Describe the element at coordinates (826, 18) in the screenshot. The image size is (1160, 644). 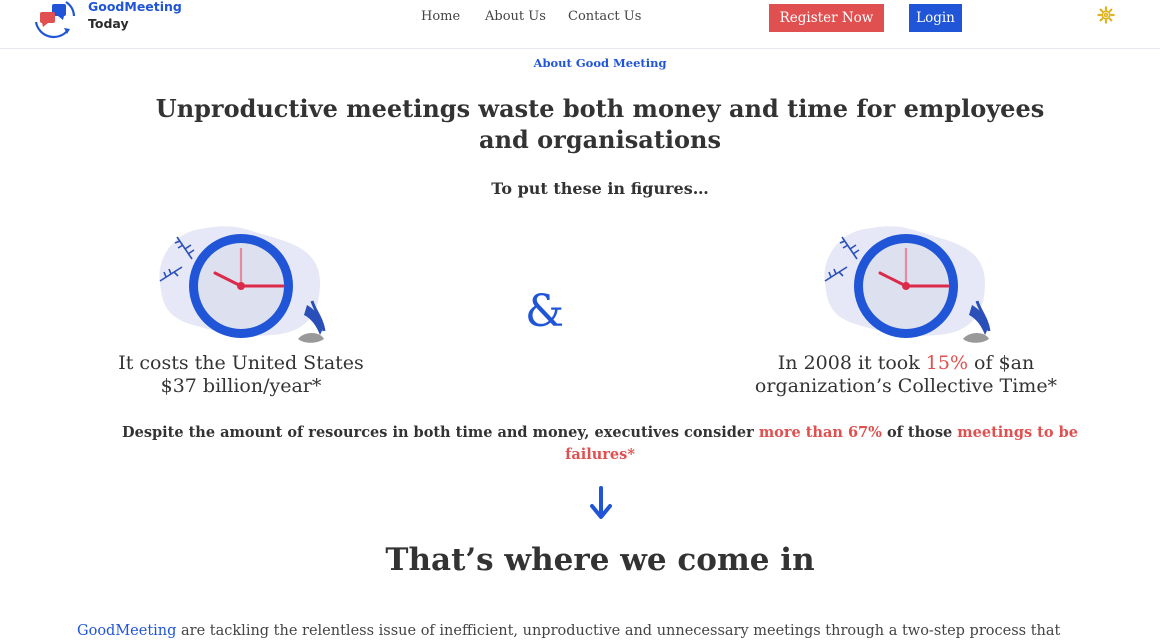
I see `register-now-button: Register Now` at that location.